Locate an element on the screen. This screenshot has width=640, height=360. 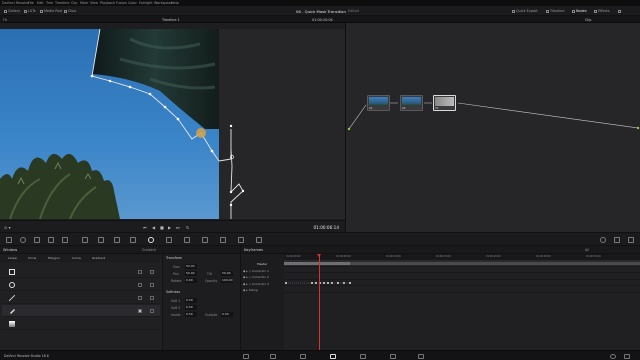
menu-app: DaVinci Resolve is located at coordinates (15, 3).